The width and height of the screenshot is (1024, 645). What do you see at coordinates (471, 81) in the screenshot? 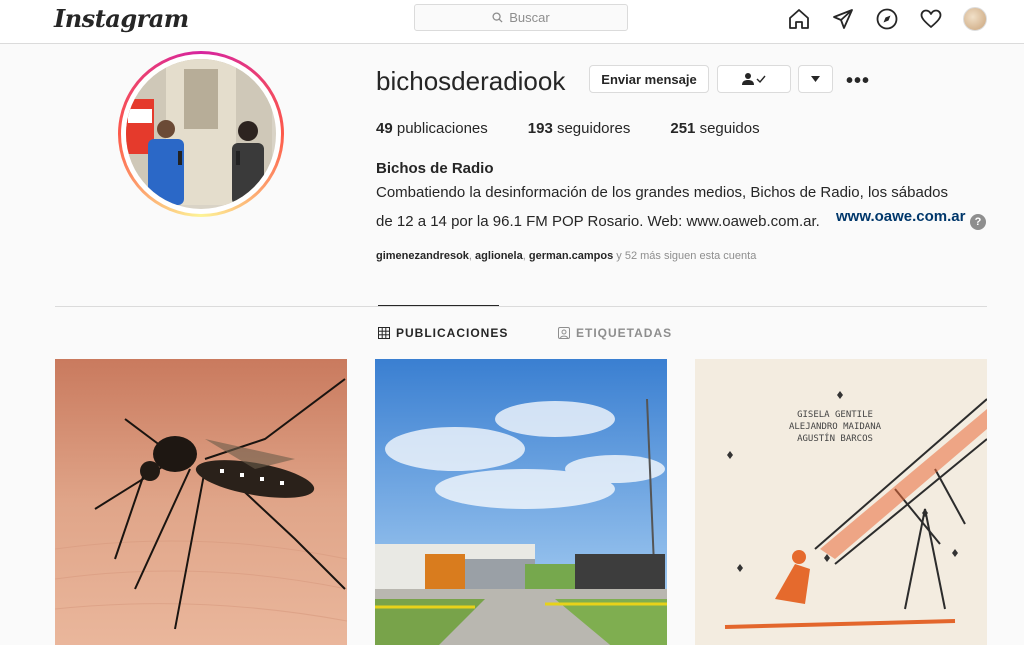
I see `profile-username: bichosderadiook` at bounding box center [471, 81].